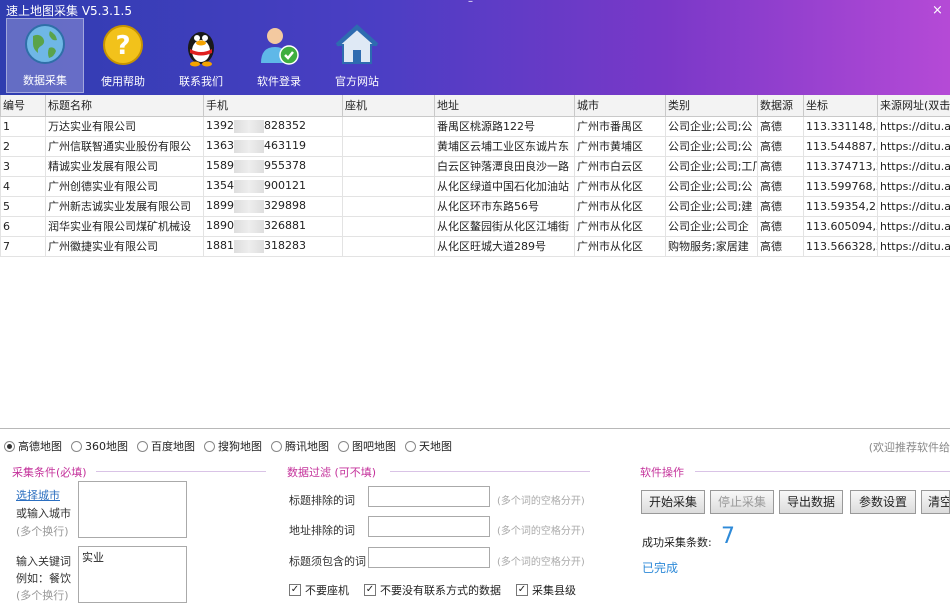  I want to click on column-header: 手机, so click(273, 106).